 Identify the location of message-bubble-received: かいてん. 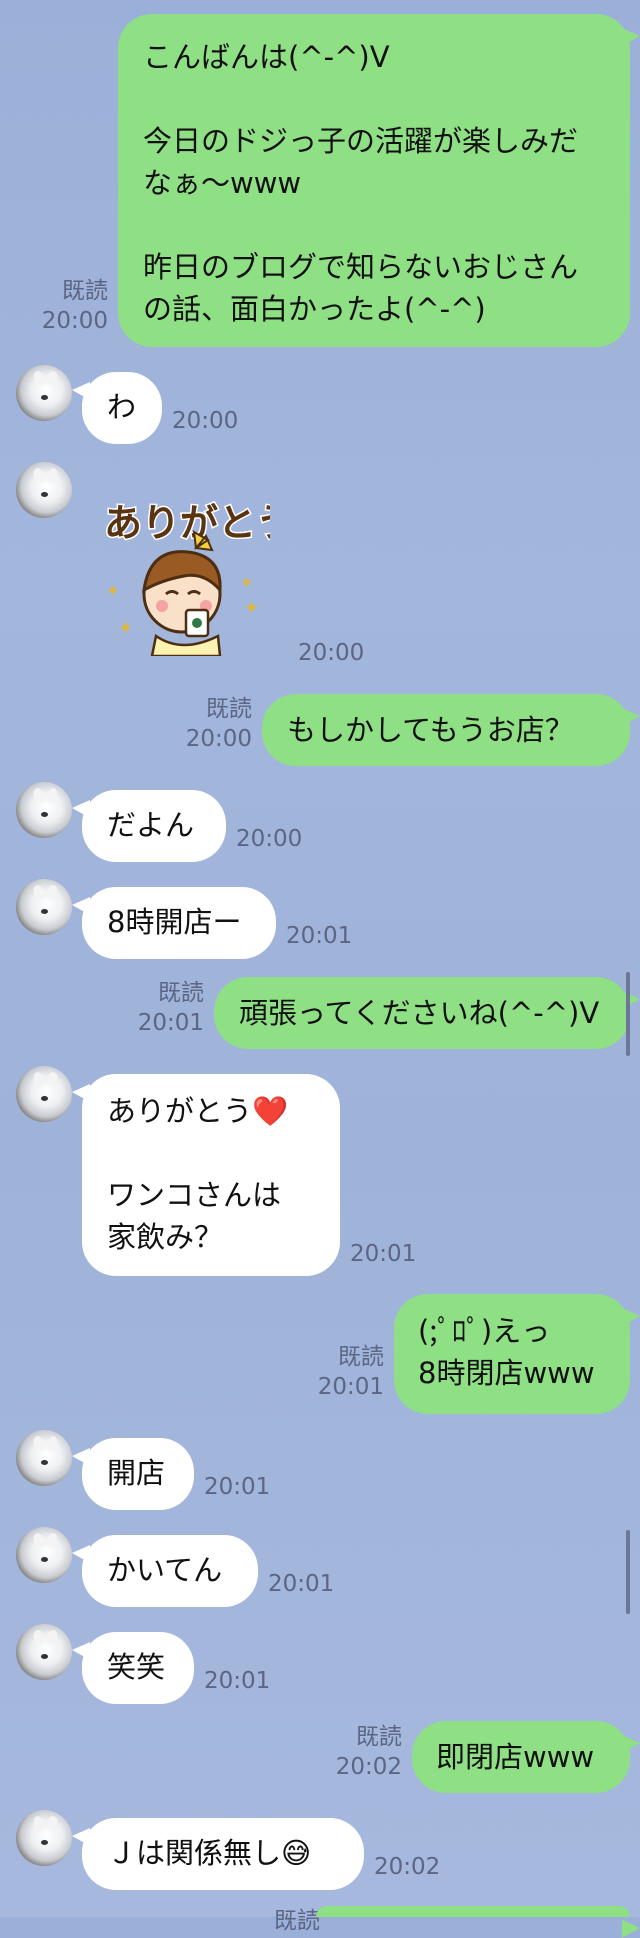
(165, 1571).